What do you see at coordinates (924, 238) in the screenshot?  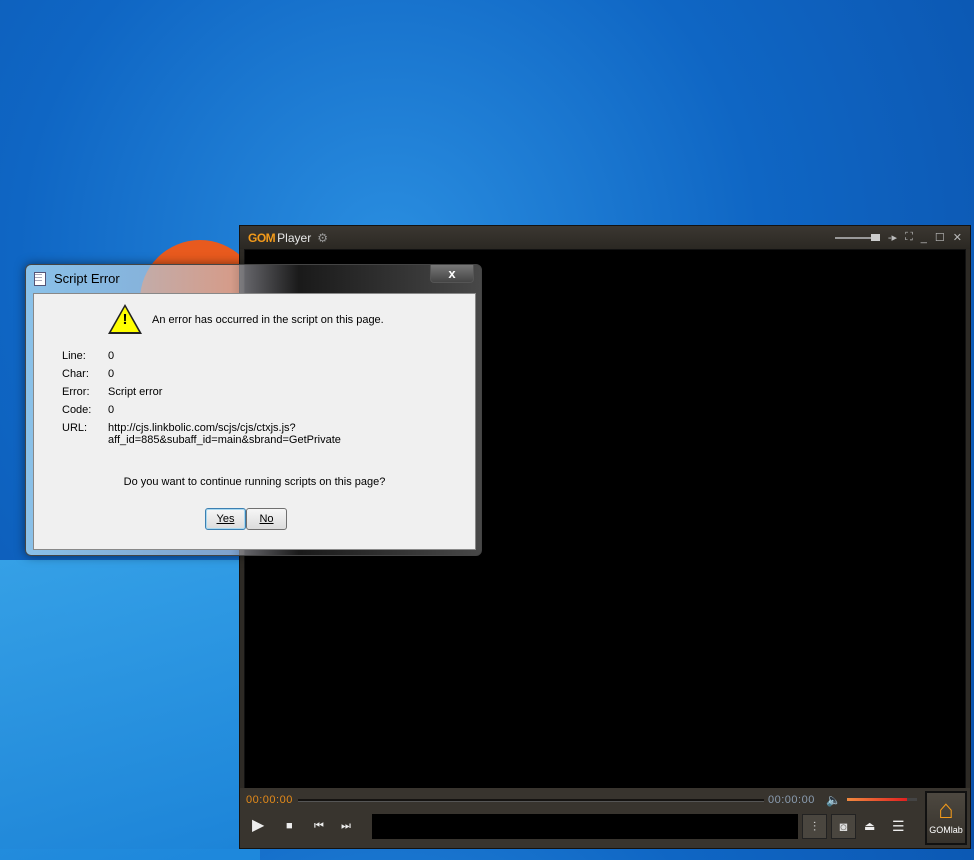 I see `minimize-button: _` at bounding box center [924, 238].